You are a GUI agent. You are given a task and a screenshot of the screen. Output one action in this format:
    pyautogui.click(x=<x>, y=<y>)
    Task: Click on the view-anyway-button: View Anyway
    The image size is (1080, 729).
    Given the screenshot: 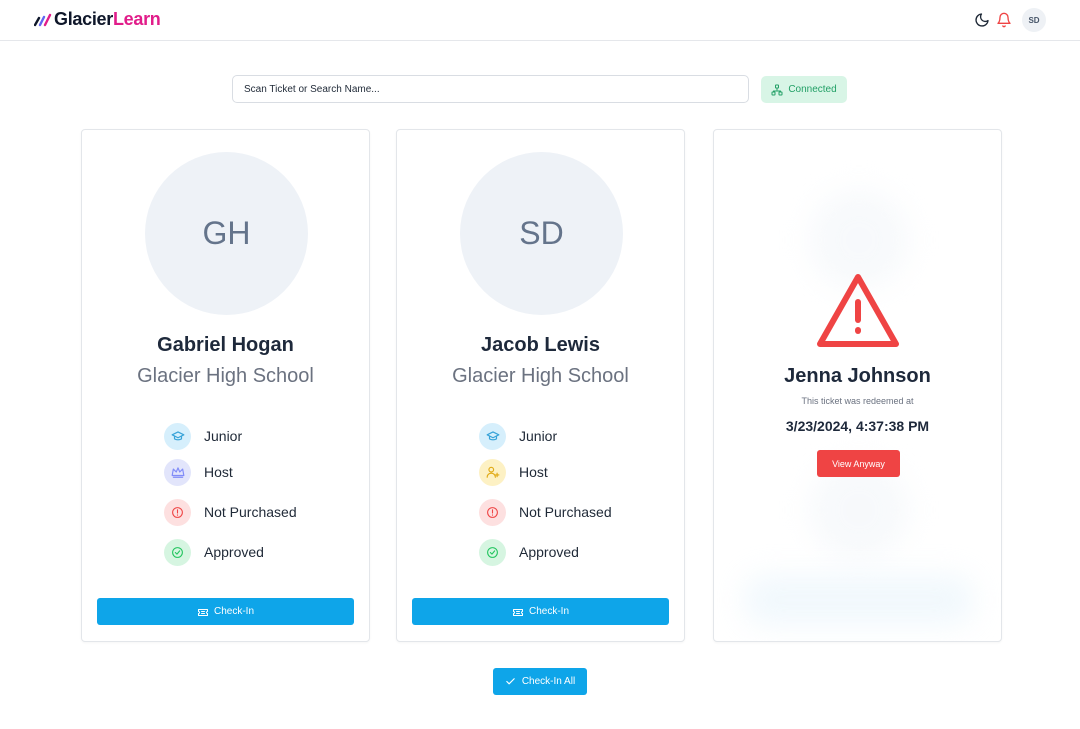 What is the action you would take?
    pyautogui.click(x=858, y=463)
    